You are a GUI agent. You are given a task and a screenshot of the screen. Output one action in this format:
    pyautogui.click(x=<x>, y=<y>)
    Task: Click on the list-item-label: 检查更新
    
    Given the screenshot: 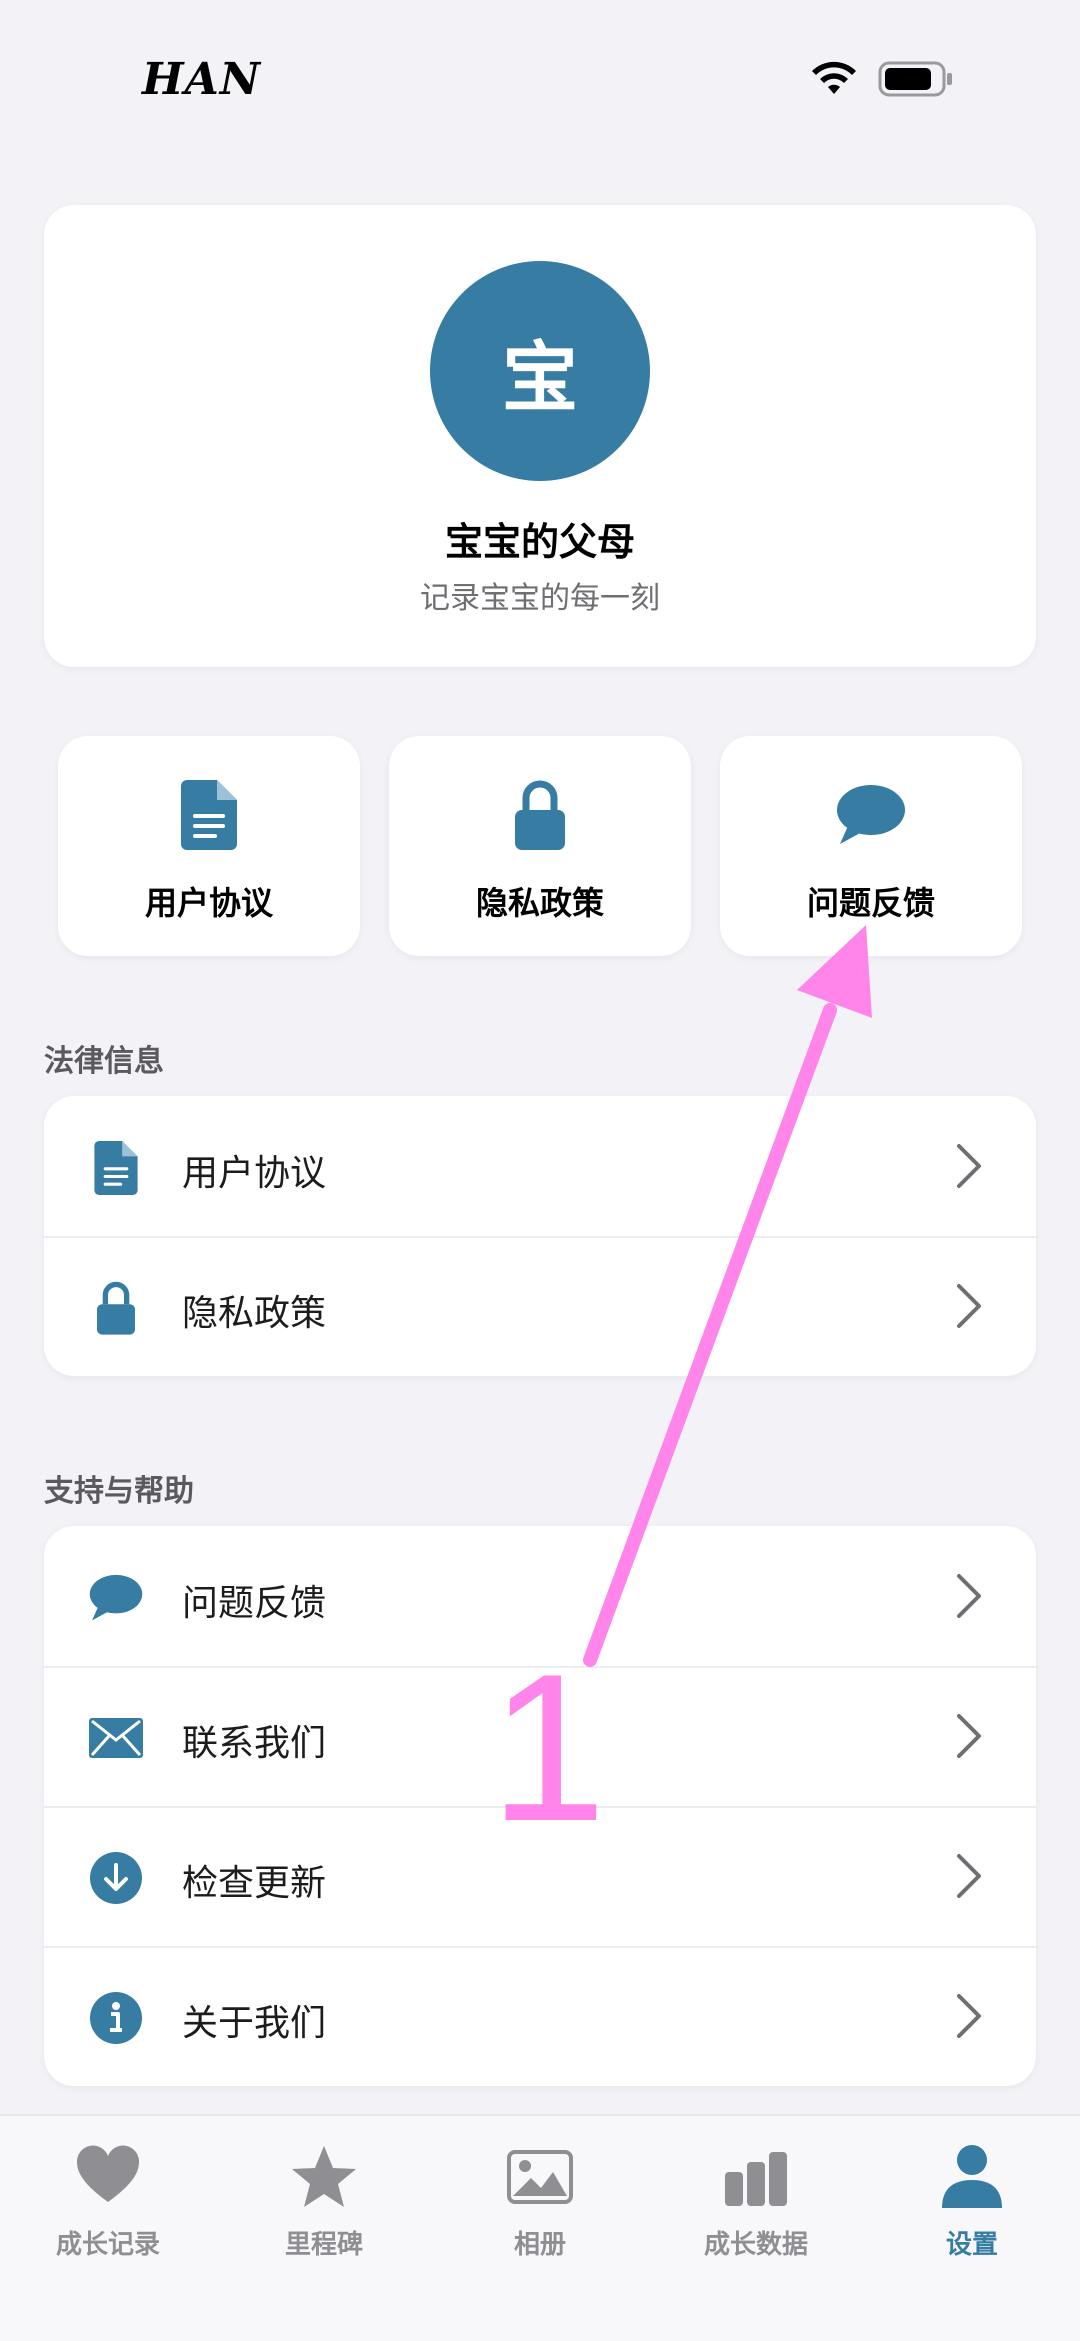 What is the action you would take?
    pyautogui.click(x=254, y=1883)
    